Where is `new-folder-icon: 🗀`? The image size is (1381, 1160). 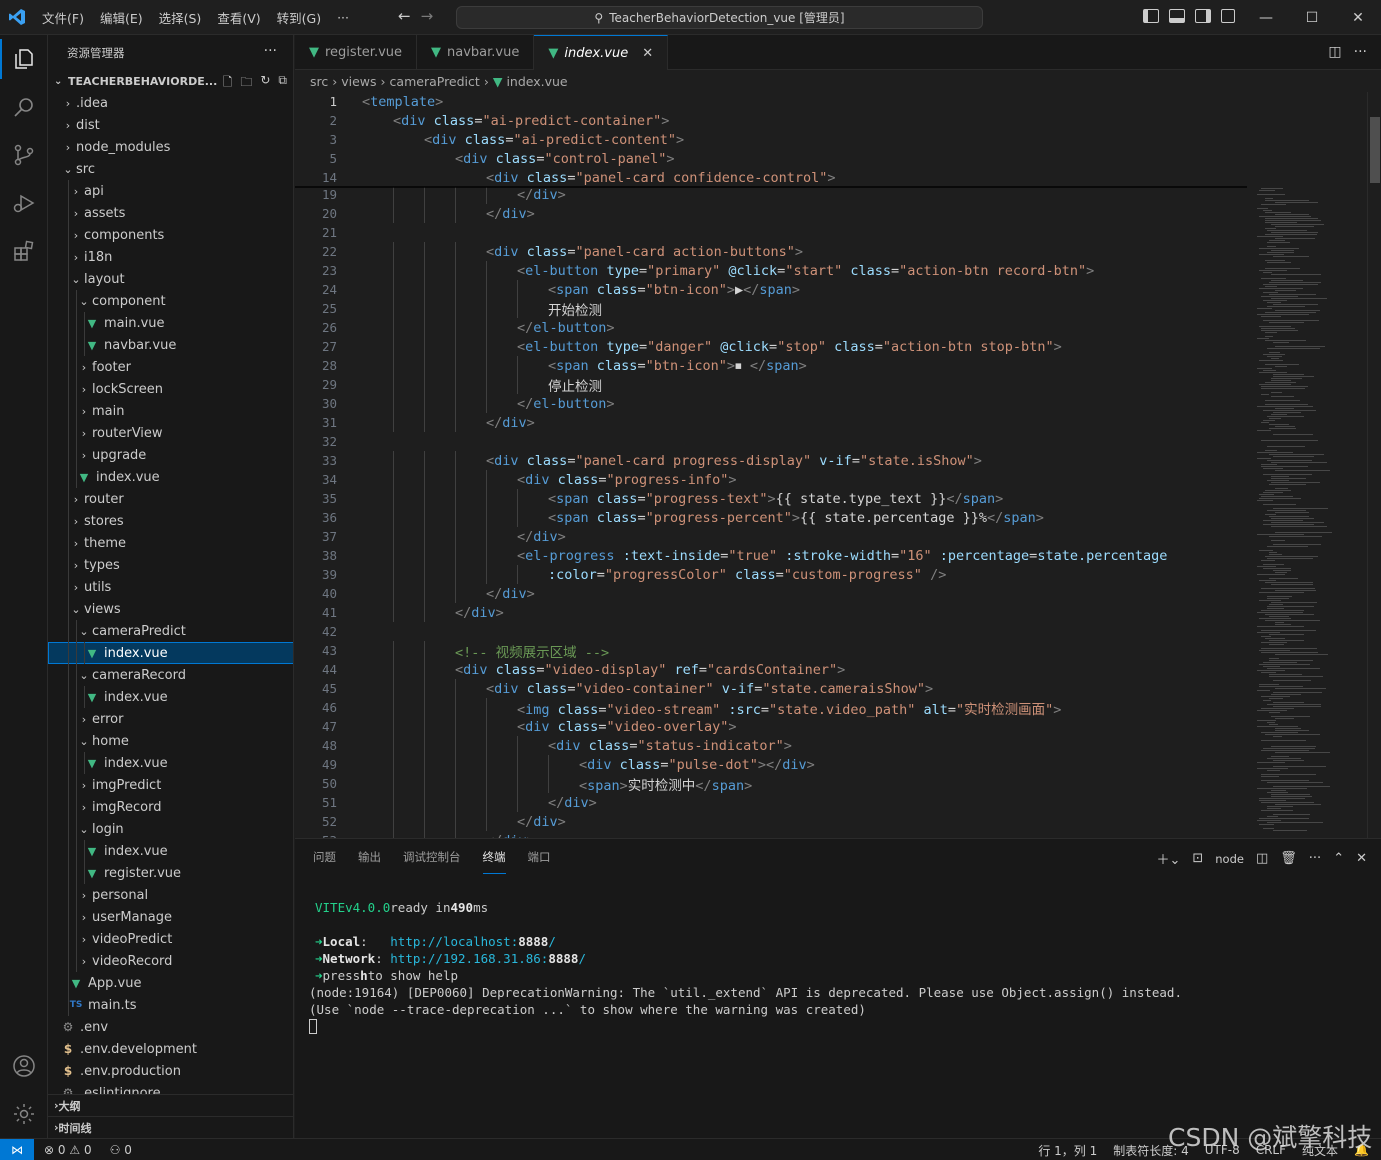 new-folder-icon: 🗀 is located at coordinates (246, 83).